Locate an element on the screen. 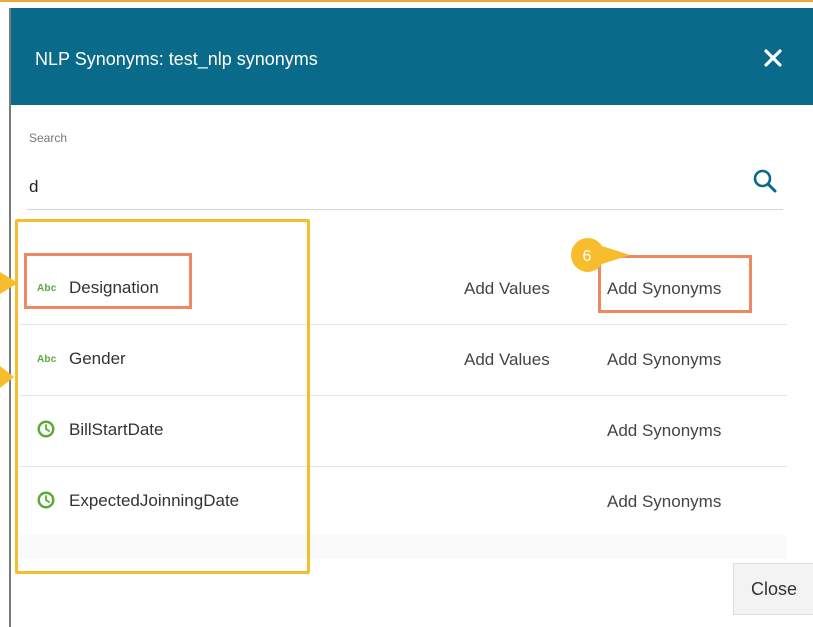 This screenshot has width=813, height=627. close-button: Close is located at coordinates (773, 589).